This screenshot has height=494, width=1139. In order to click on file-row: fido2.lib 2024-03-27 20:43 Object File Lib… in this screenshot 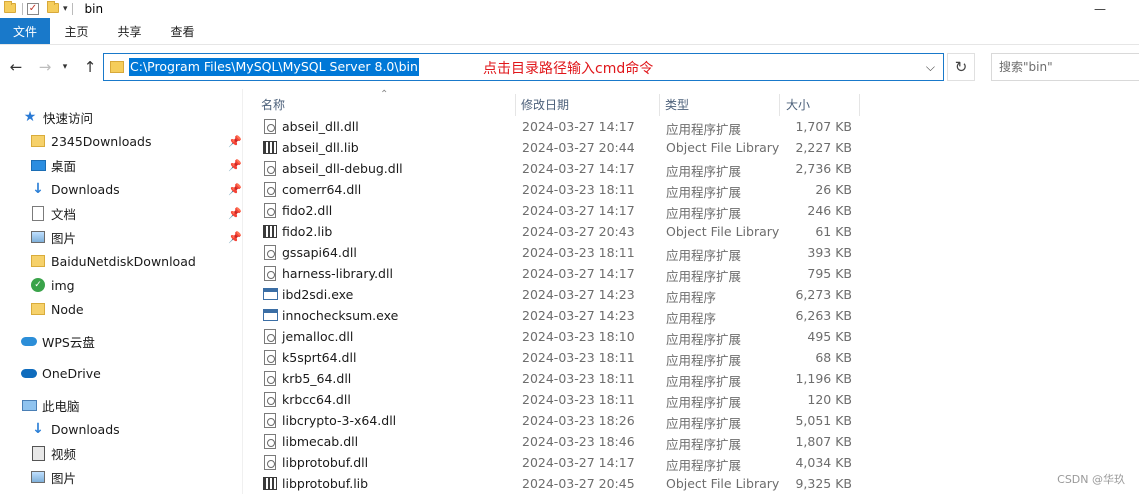, I will do `click(558, 231)`.